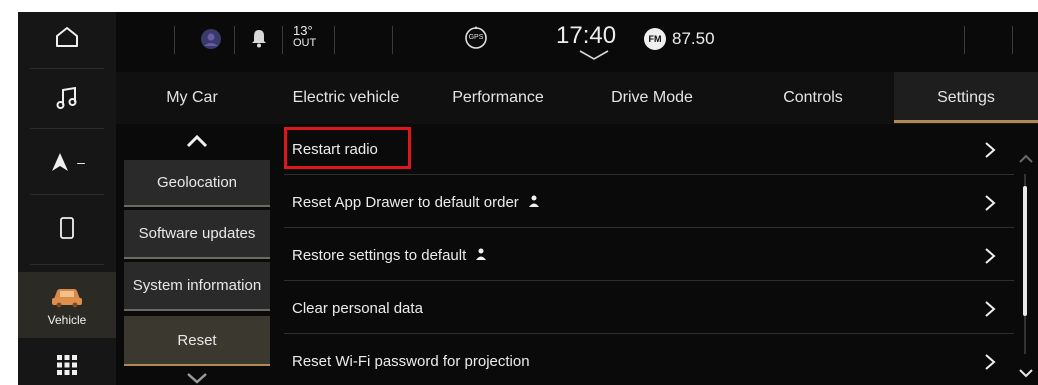 This screenshot has width=1038, height=385. What do you see at coordinates (67, 198) in the screenshot?
I see `left-rail: – Vehicle` at bounding box center [67, 198].